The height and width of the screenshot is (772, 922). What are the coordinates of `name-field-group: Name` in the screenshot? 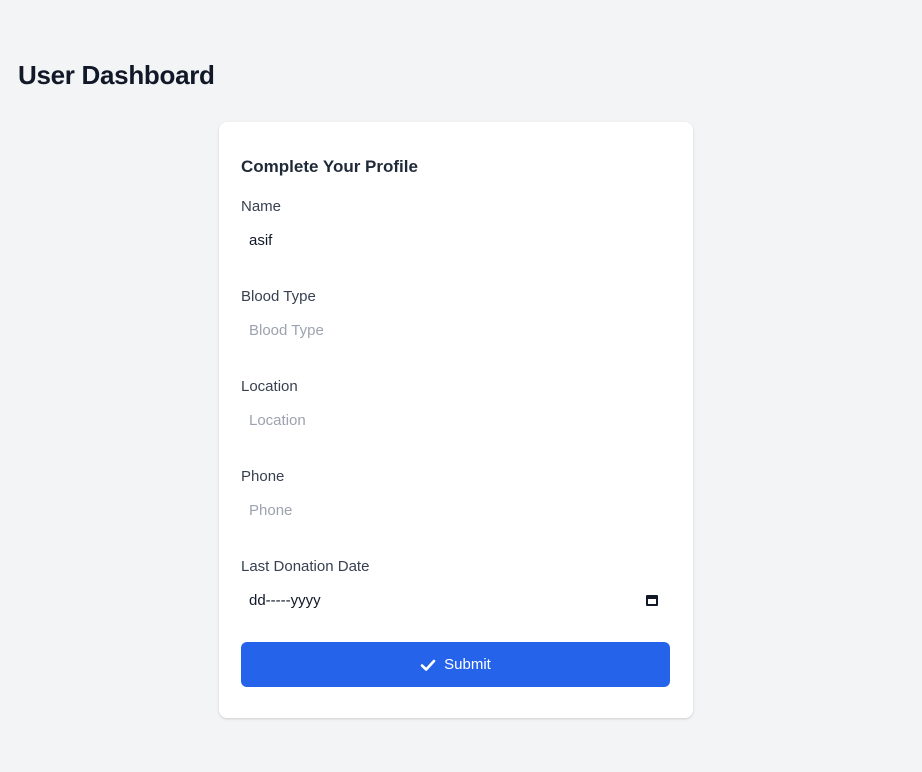 It's located at (456, 229).